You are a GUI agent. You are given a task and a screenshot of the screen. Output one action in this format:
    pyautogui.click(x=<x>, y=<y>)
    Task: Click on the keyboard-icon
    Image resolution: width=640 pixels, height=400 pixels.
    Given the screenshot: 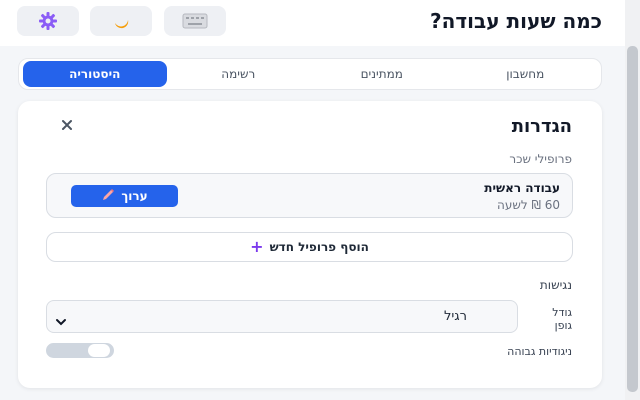 What is the action you would take?
    pyautogui.click(x=195, y=21)
    